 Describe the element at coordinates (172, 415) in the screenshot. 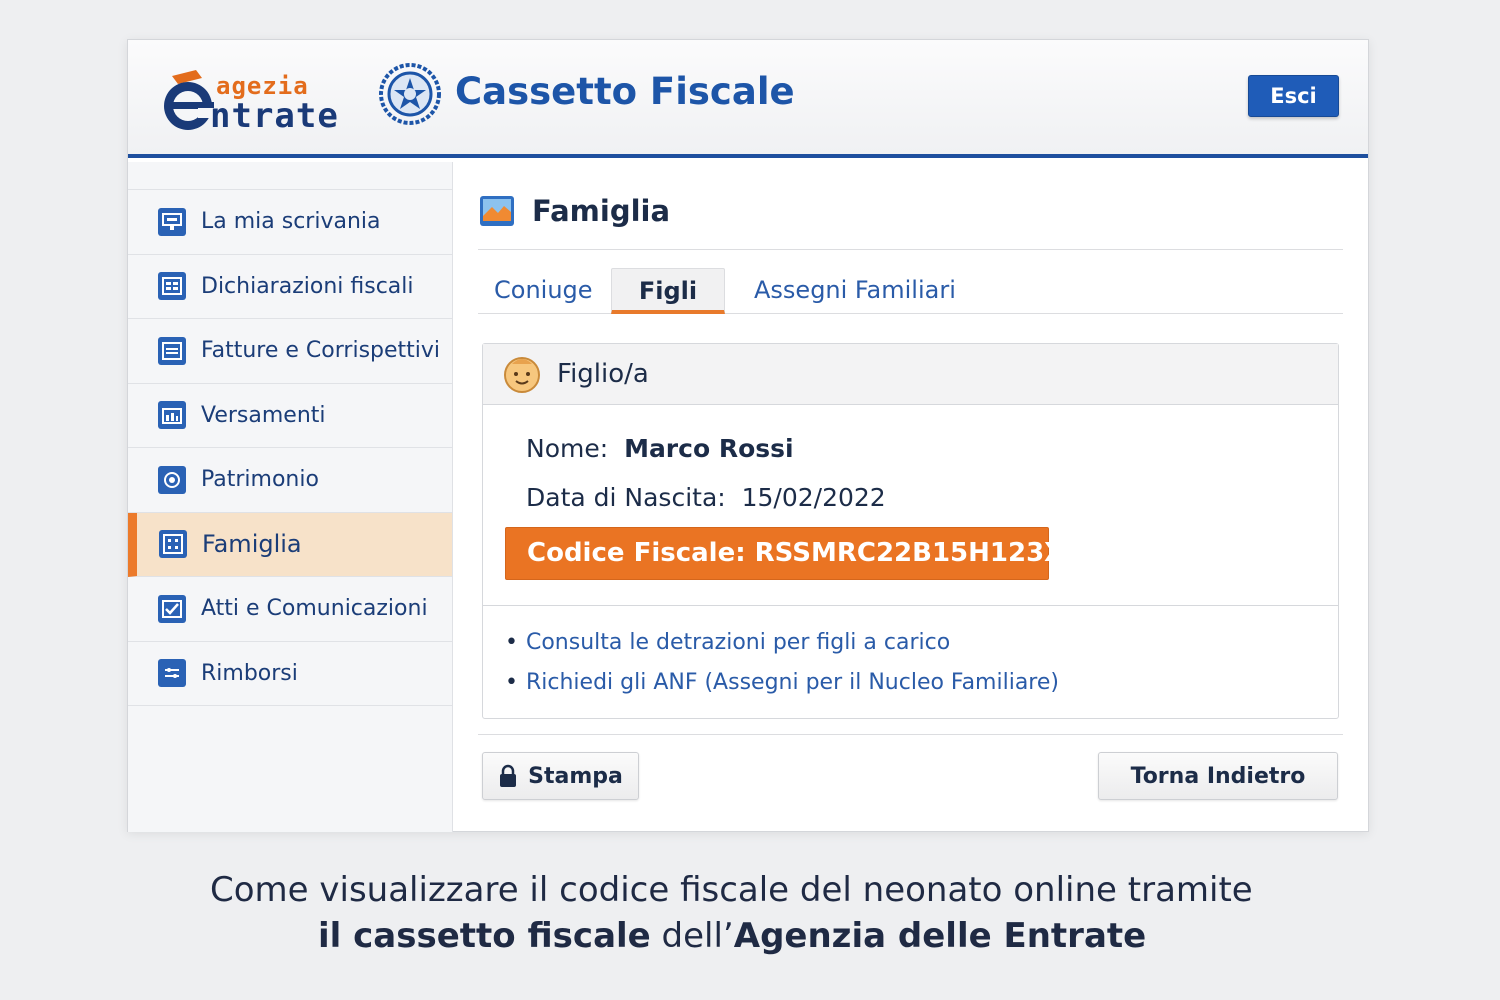

I see `payments-icon` at that location.